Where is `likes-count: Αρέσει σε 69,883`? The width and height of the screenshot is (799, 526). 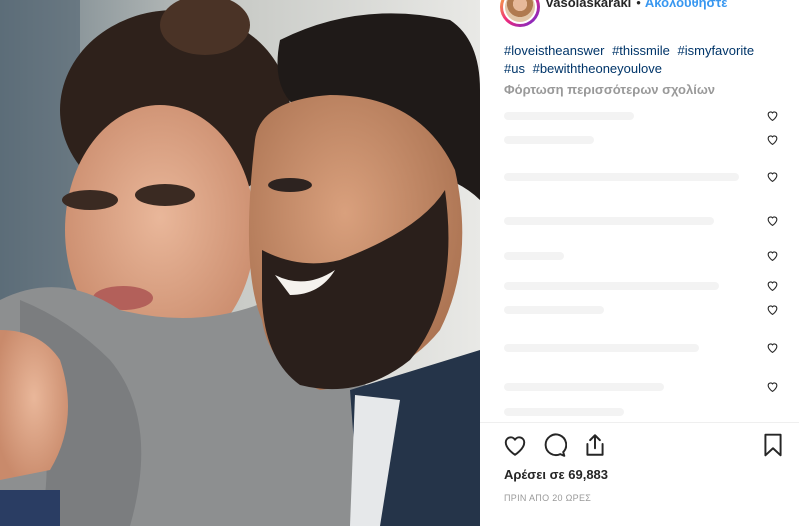
likes-count: Αρέσει σε 69,883 is located at coordinates (556, 474).